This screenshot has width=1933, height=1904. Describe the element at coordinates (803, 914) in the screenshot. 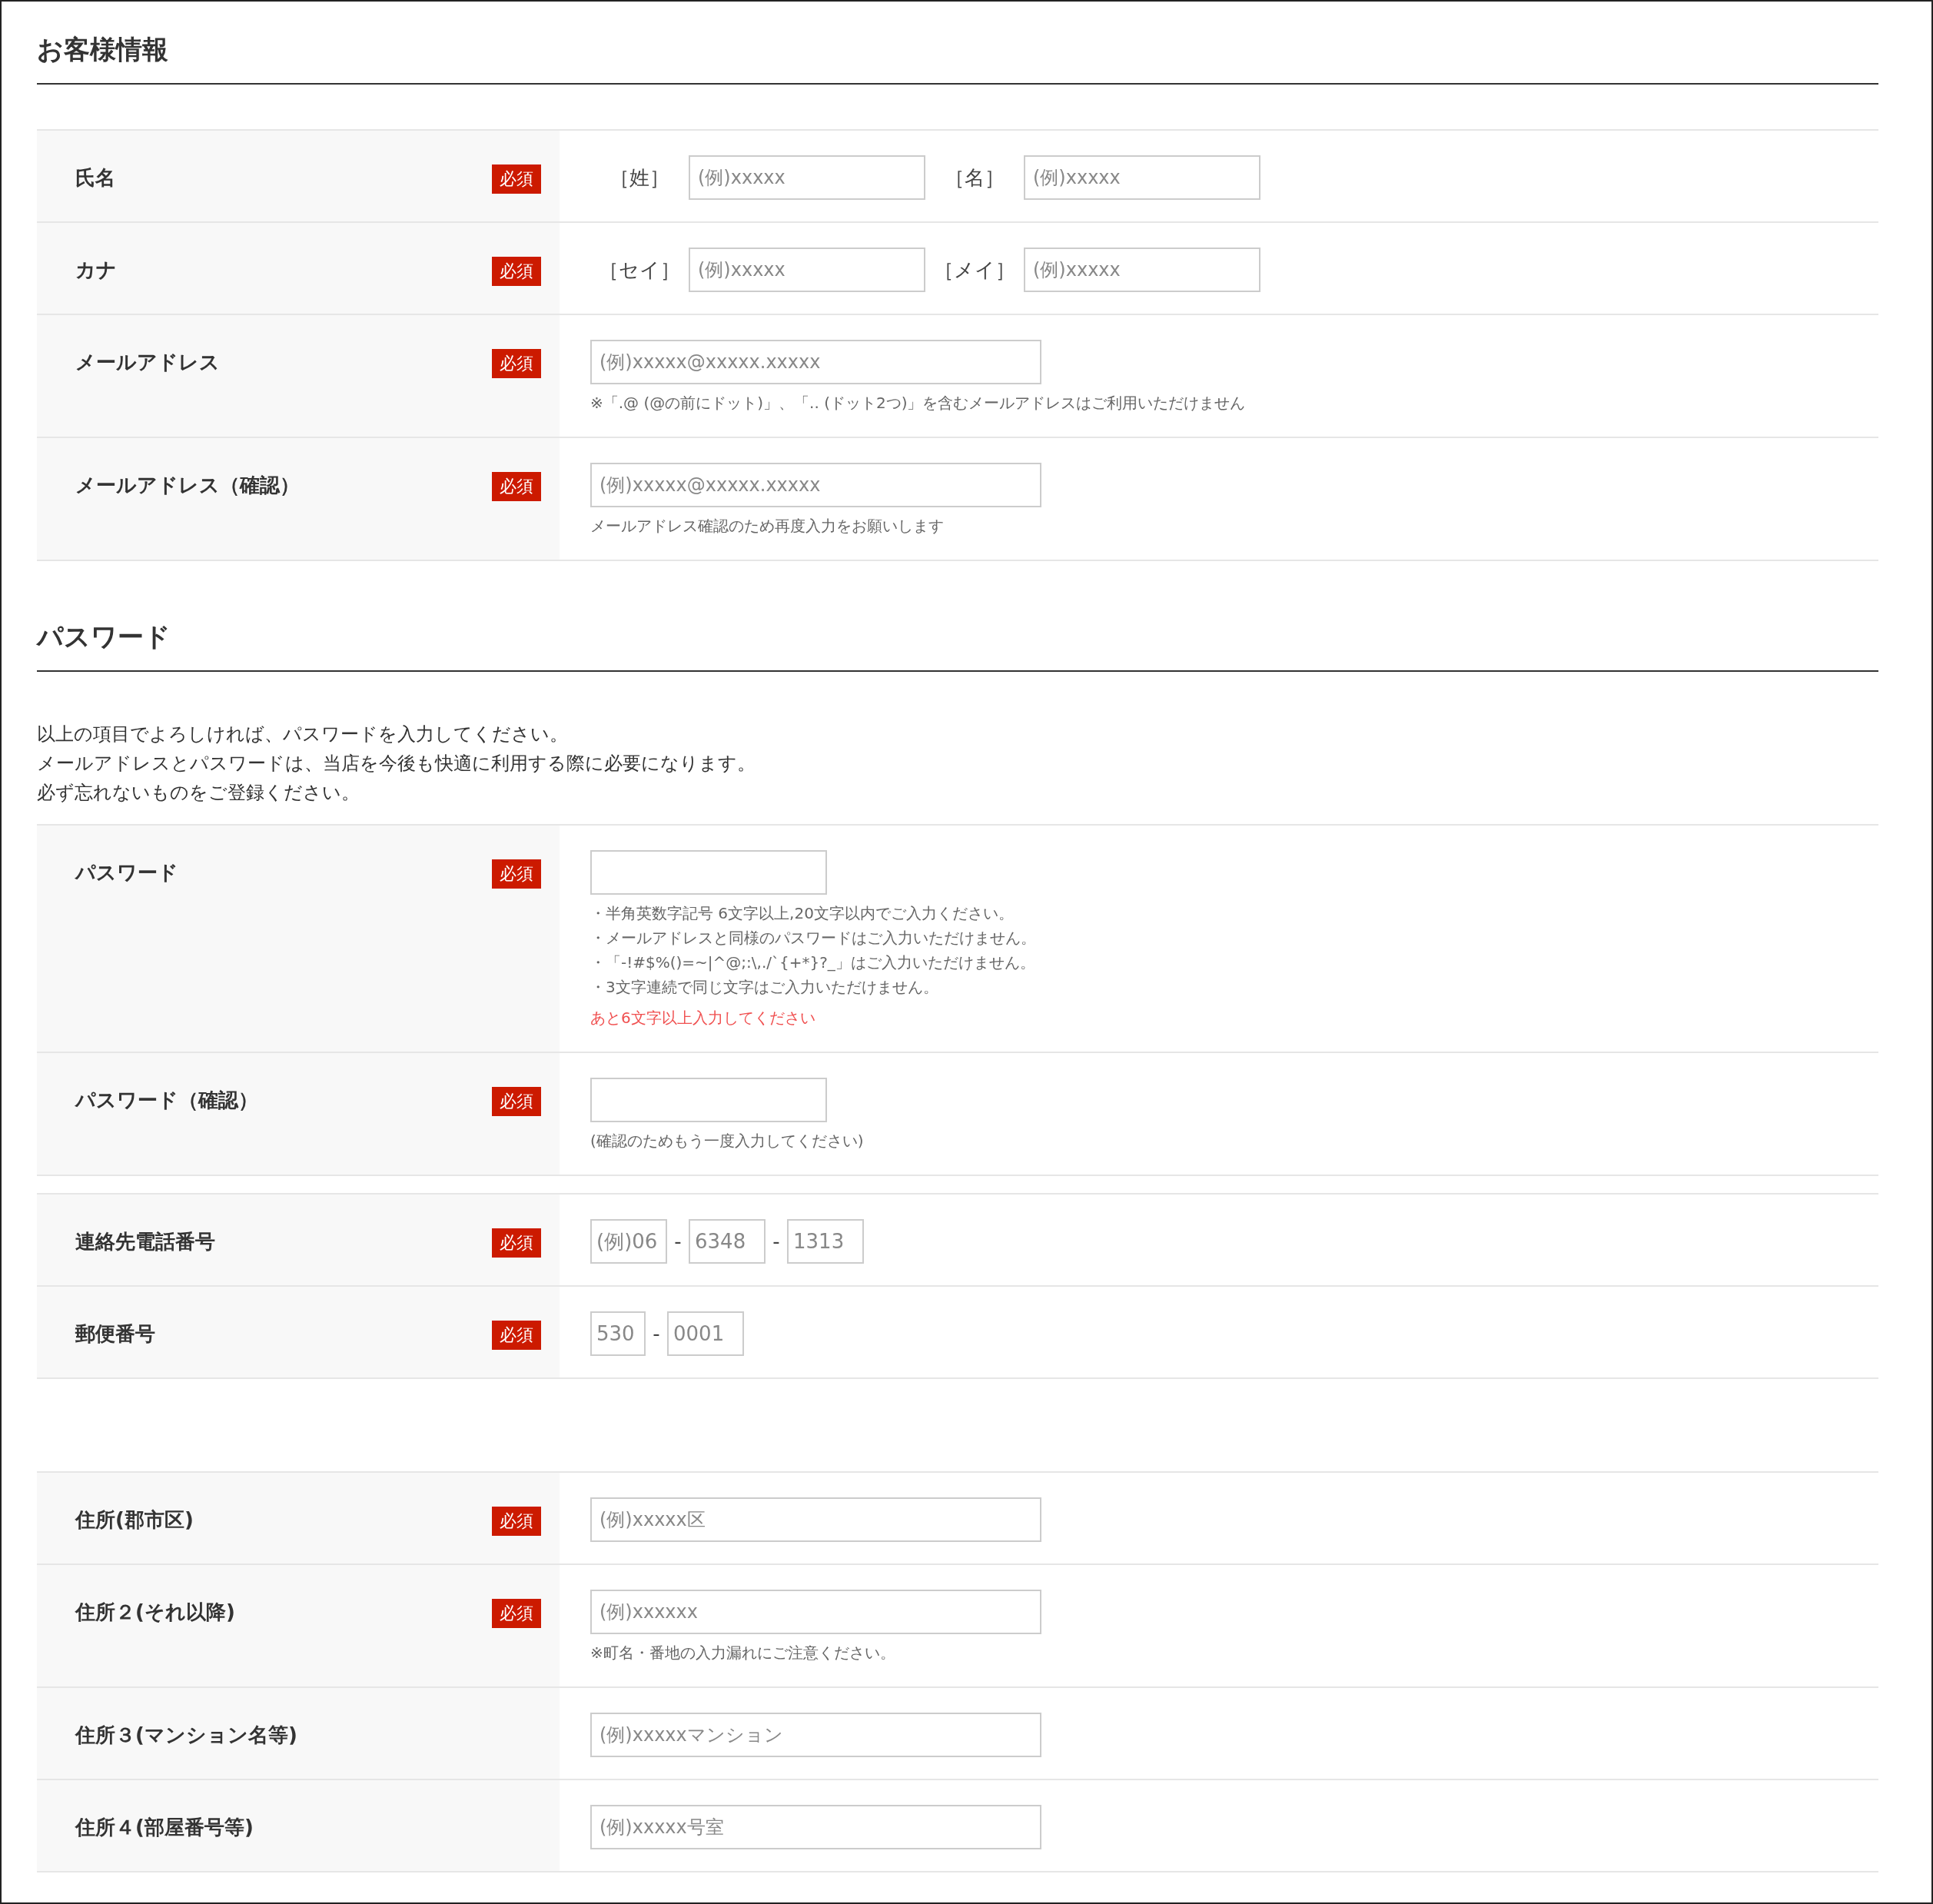

I see `help-text: ・半角英数字記号 6文字以上,20文字以内でご入力ください。` at that location.